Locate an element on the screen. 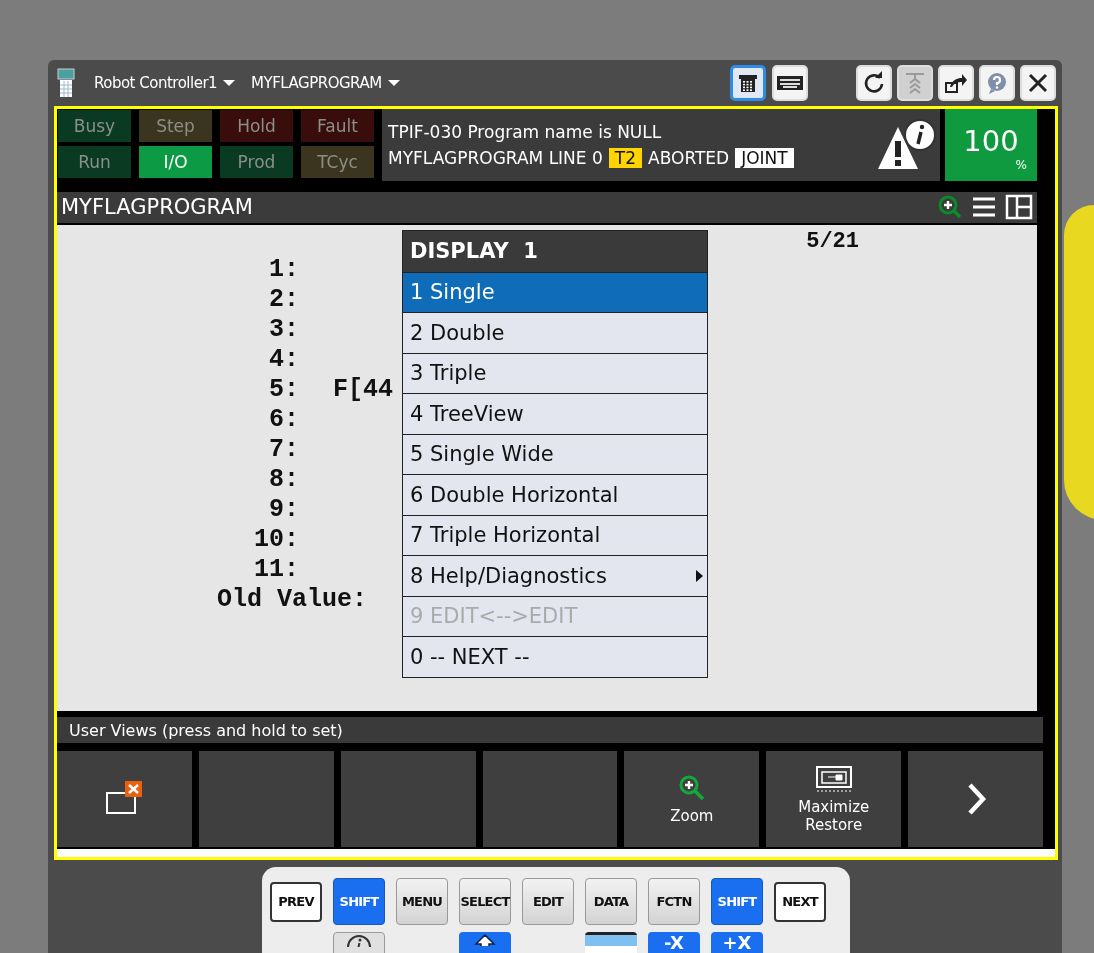 The width and height of the screenshot is (1094, 953). help-icon is located at coordinates (997, 83).